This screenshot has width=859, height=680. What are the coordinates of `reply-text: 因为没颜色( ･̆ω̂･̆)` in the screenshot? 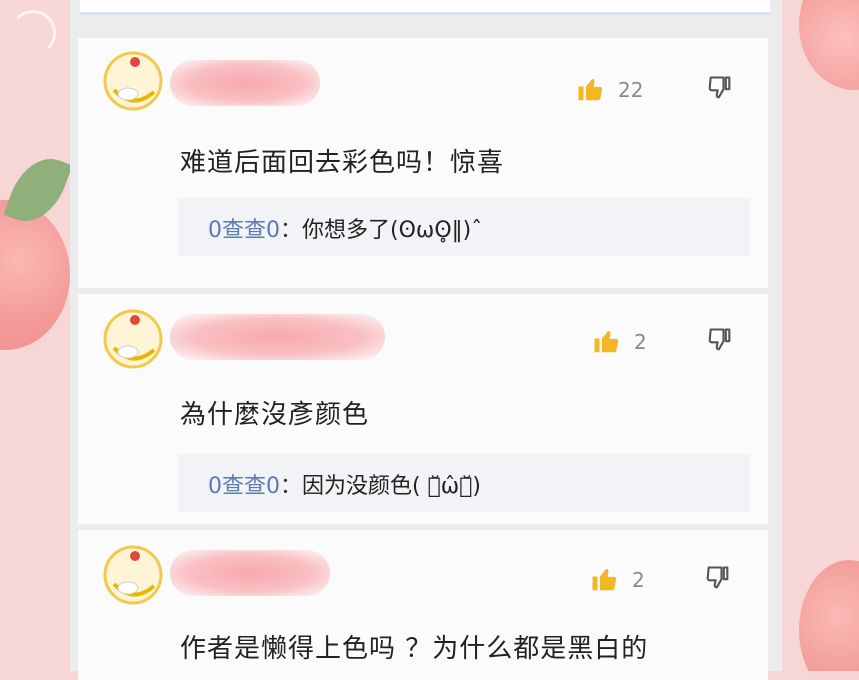 It's located at (392, 486).